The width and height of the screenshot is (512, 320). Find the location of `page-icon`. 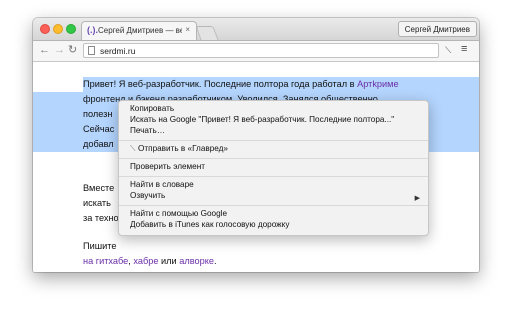

page-icon is located at coordinates (91, 50).